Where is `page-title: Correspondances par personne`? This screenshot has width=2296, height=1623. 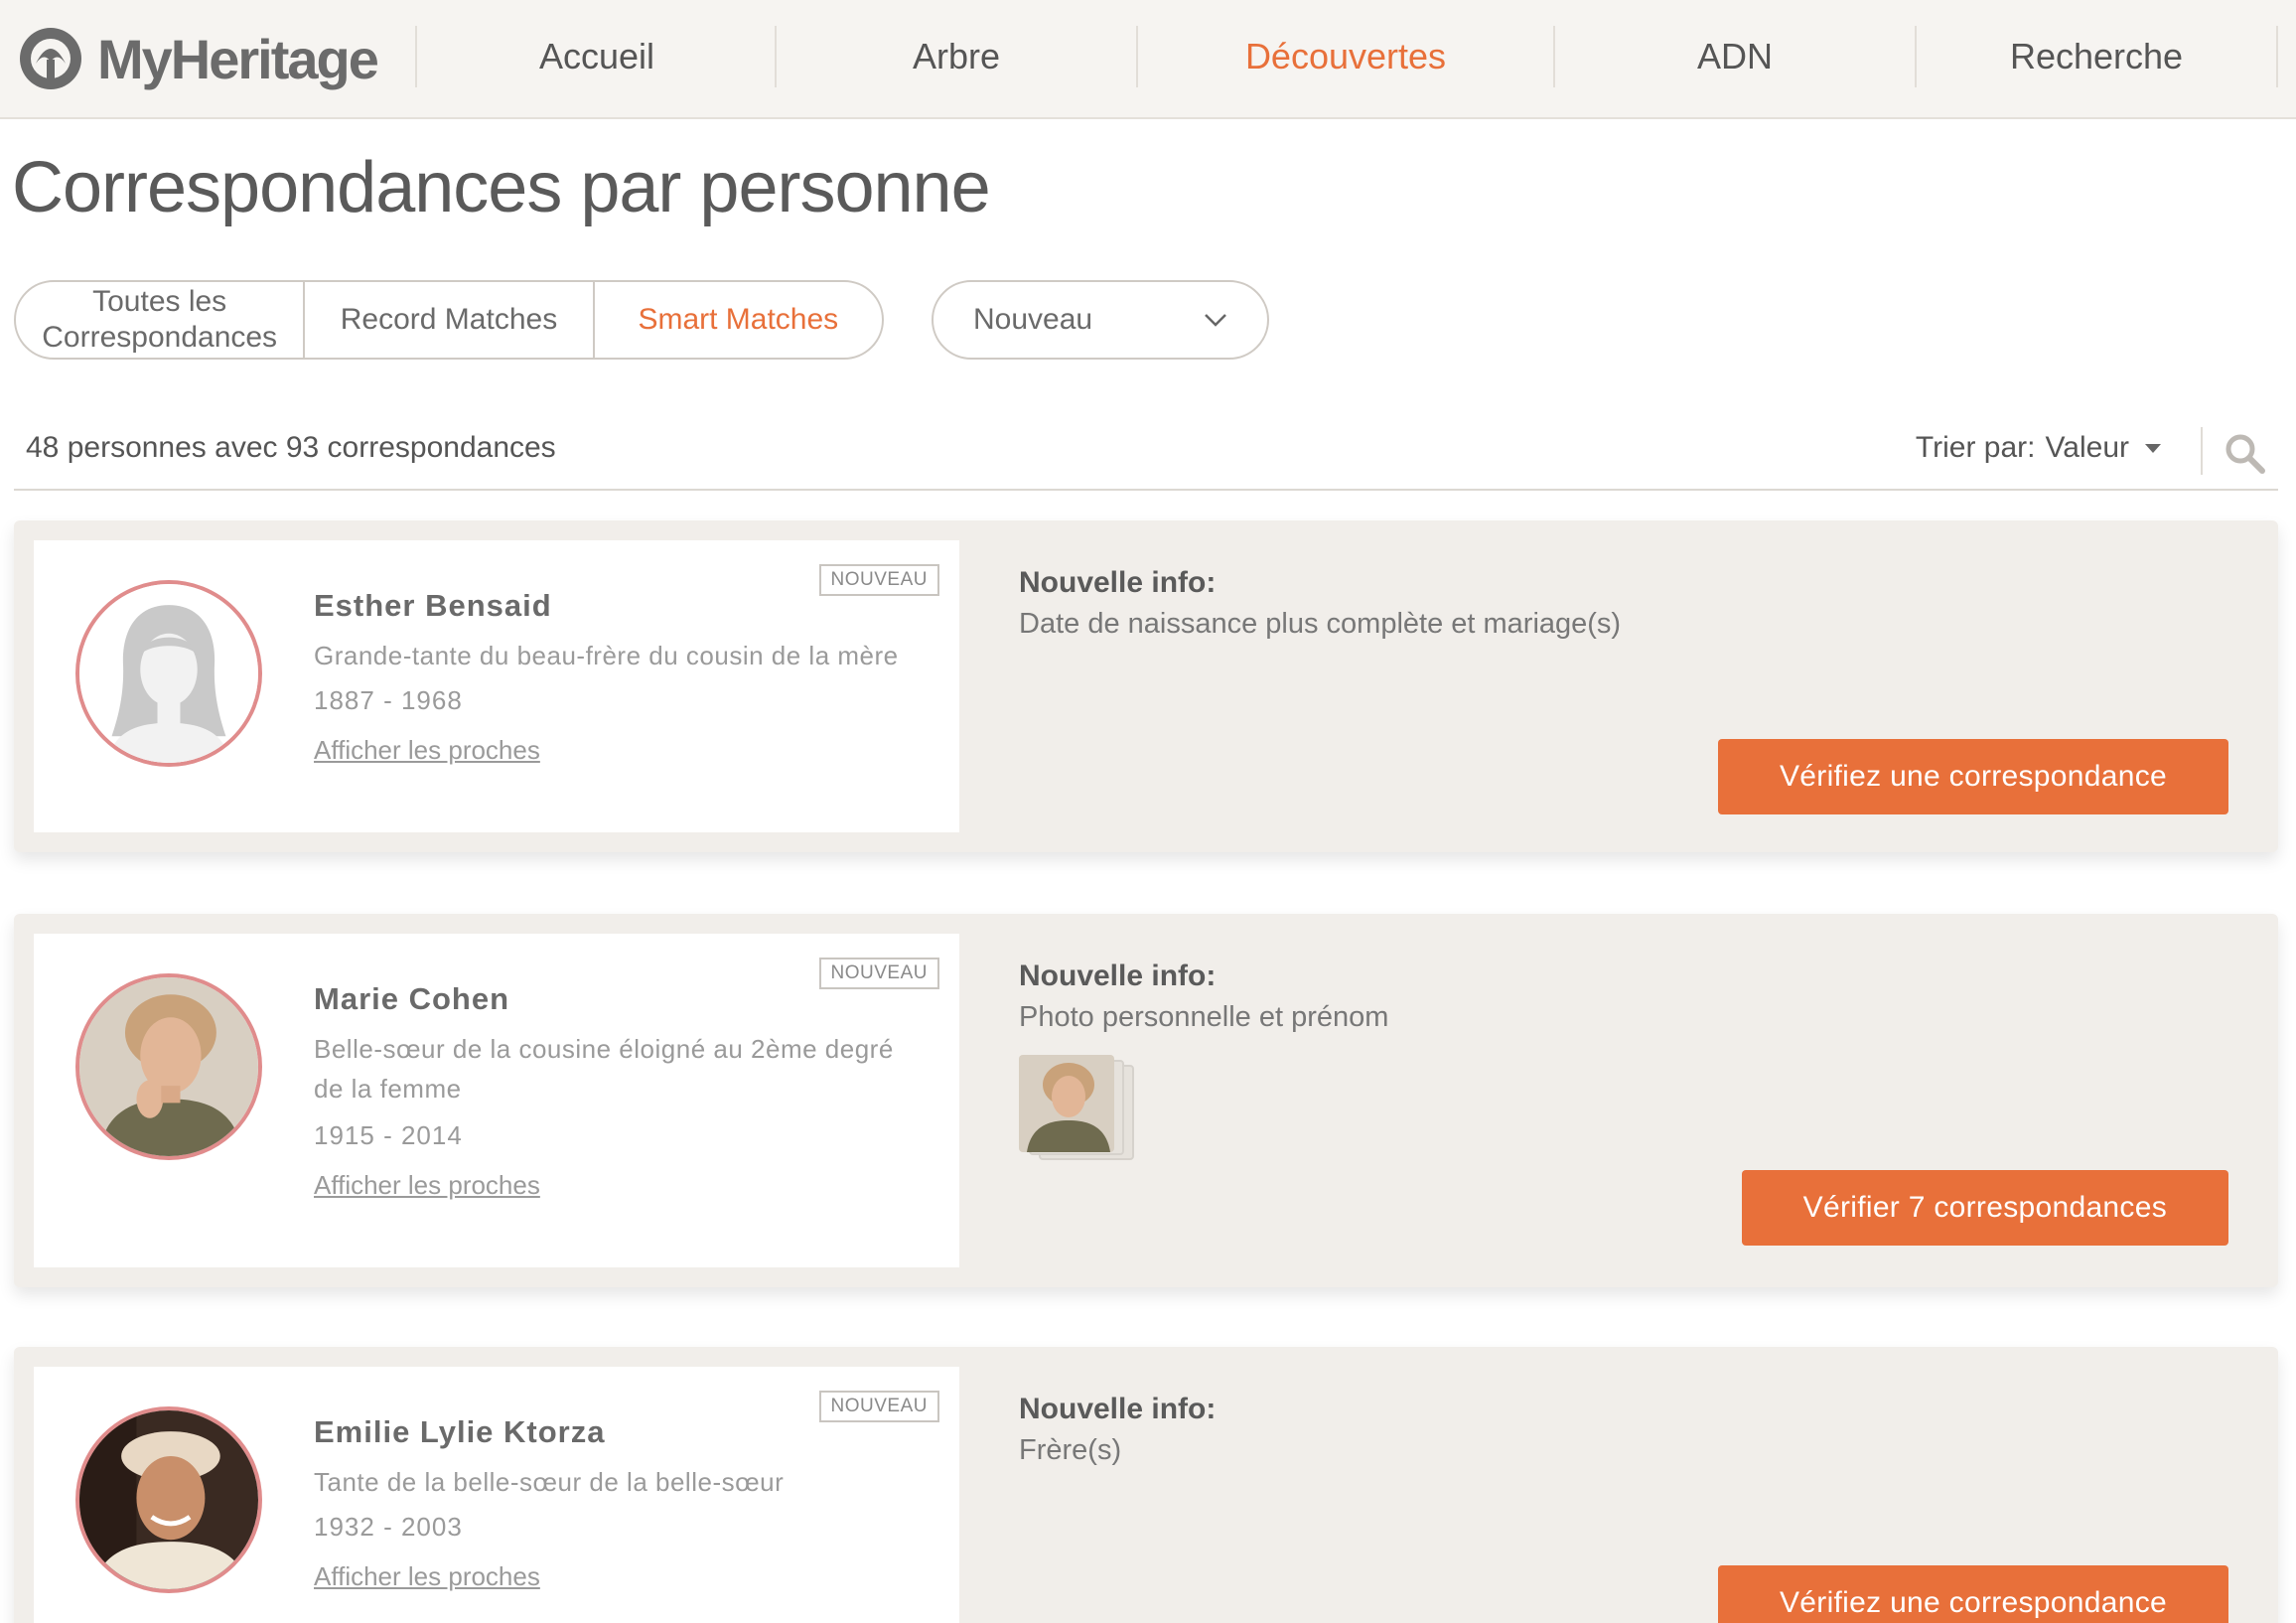 page-title: Correspondances par personne is located at coordinates (501, 187).